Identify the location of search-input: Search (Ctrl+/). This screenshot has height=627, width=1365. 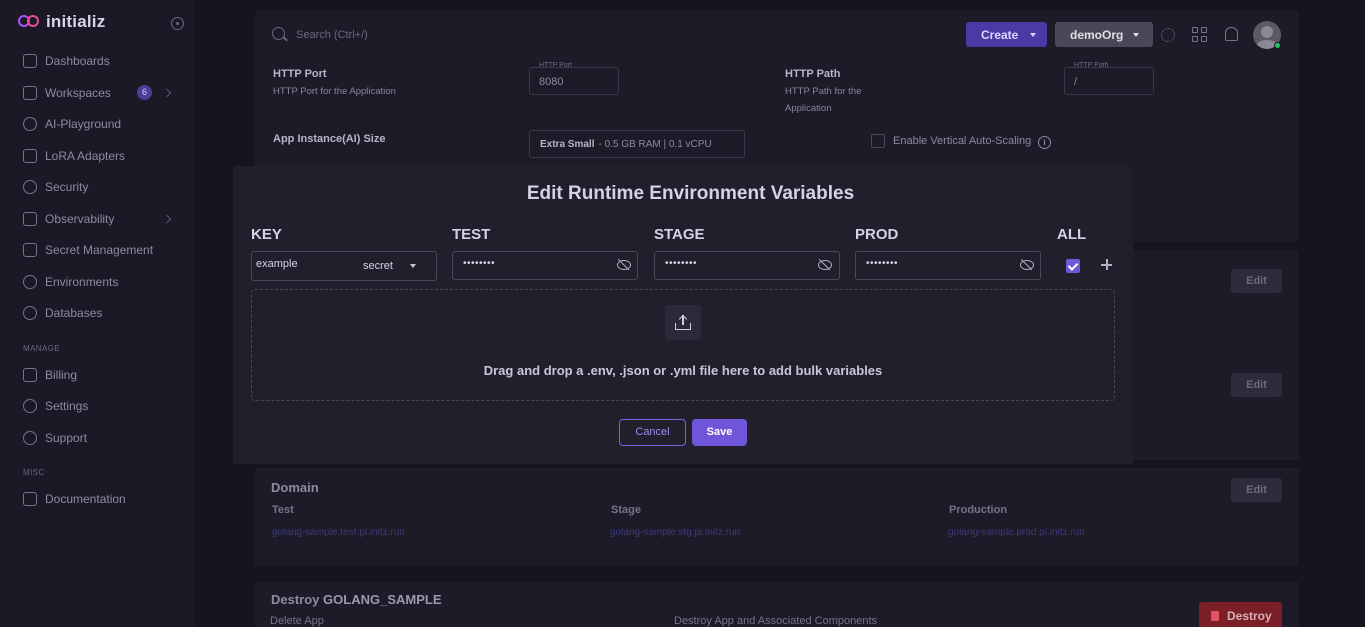
(332, 35).